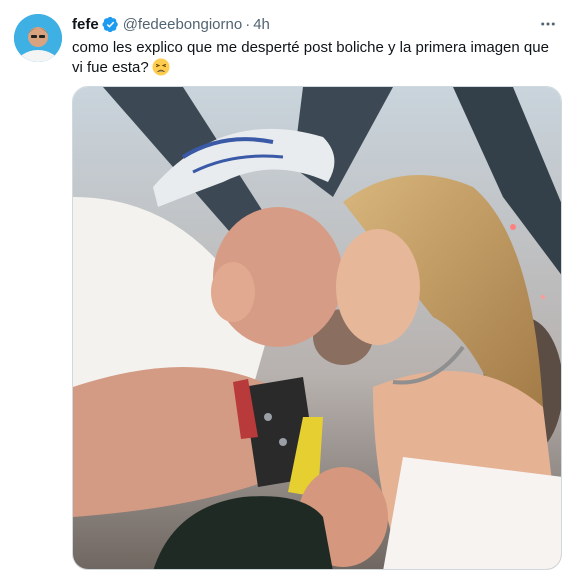 Image resolution: width=576 pixels, height=571 pixels. What do you see at coordinates (85, 24) in the screenshot?
I see `display-name: fefe` at bounding box center [85, 24].